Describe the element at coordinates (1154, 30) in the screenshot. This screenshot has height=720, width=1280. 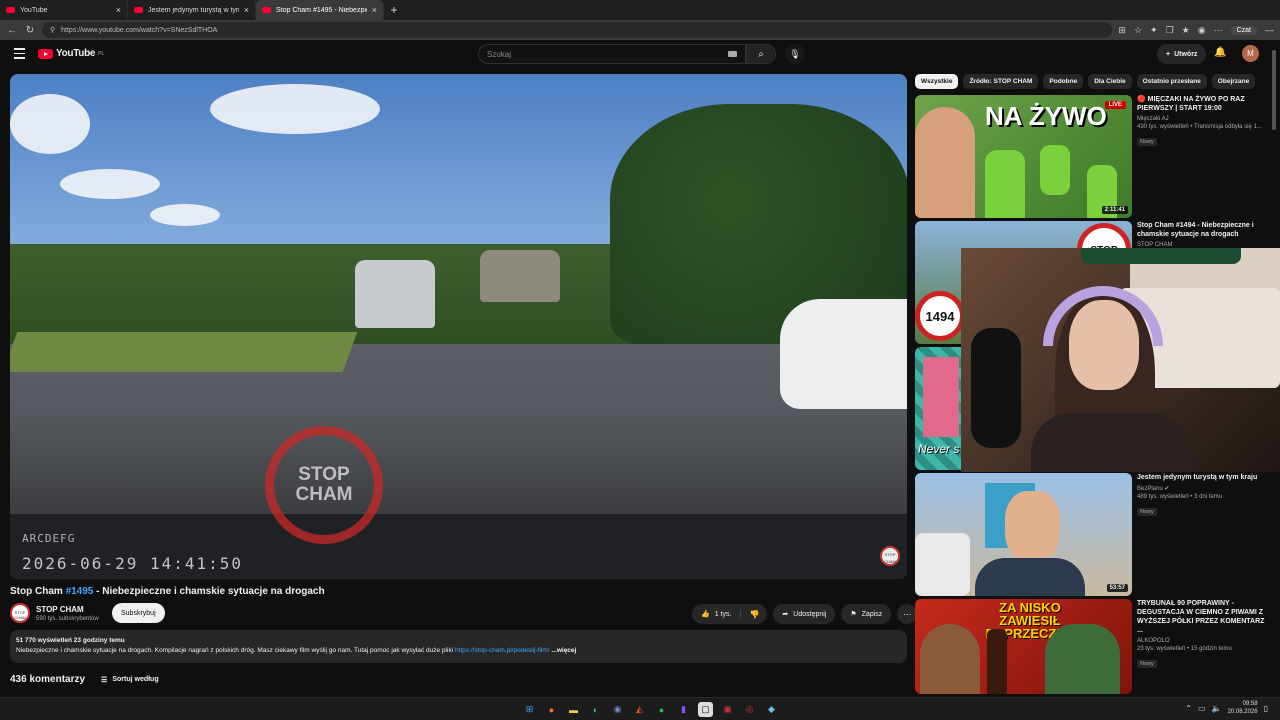
I see `extensions-icon: ✦` at that location.